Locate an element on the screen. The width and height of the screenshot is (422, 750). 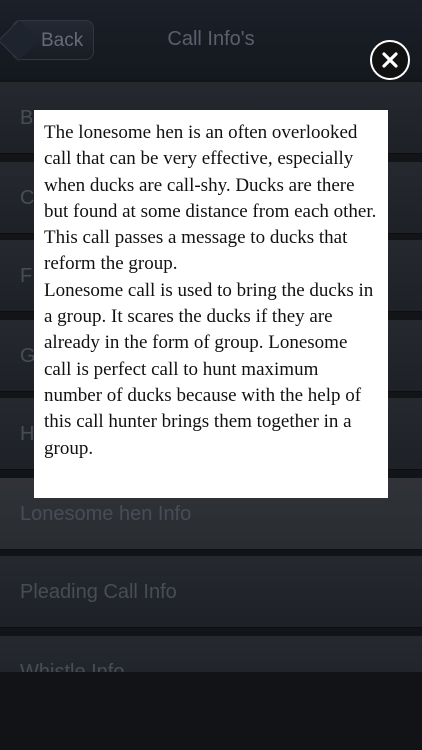
close-button is located at coordinates (390, 60).